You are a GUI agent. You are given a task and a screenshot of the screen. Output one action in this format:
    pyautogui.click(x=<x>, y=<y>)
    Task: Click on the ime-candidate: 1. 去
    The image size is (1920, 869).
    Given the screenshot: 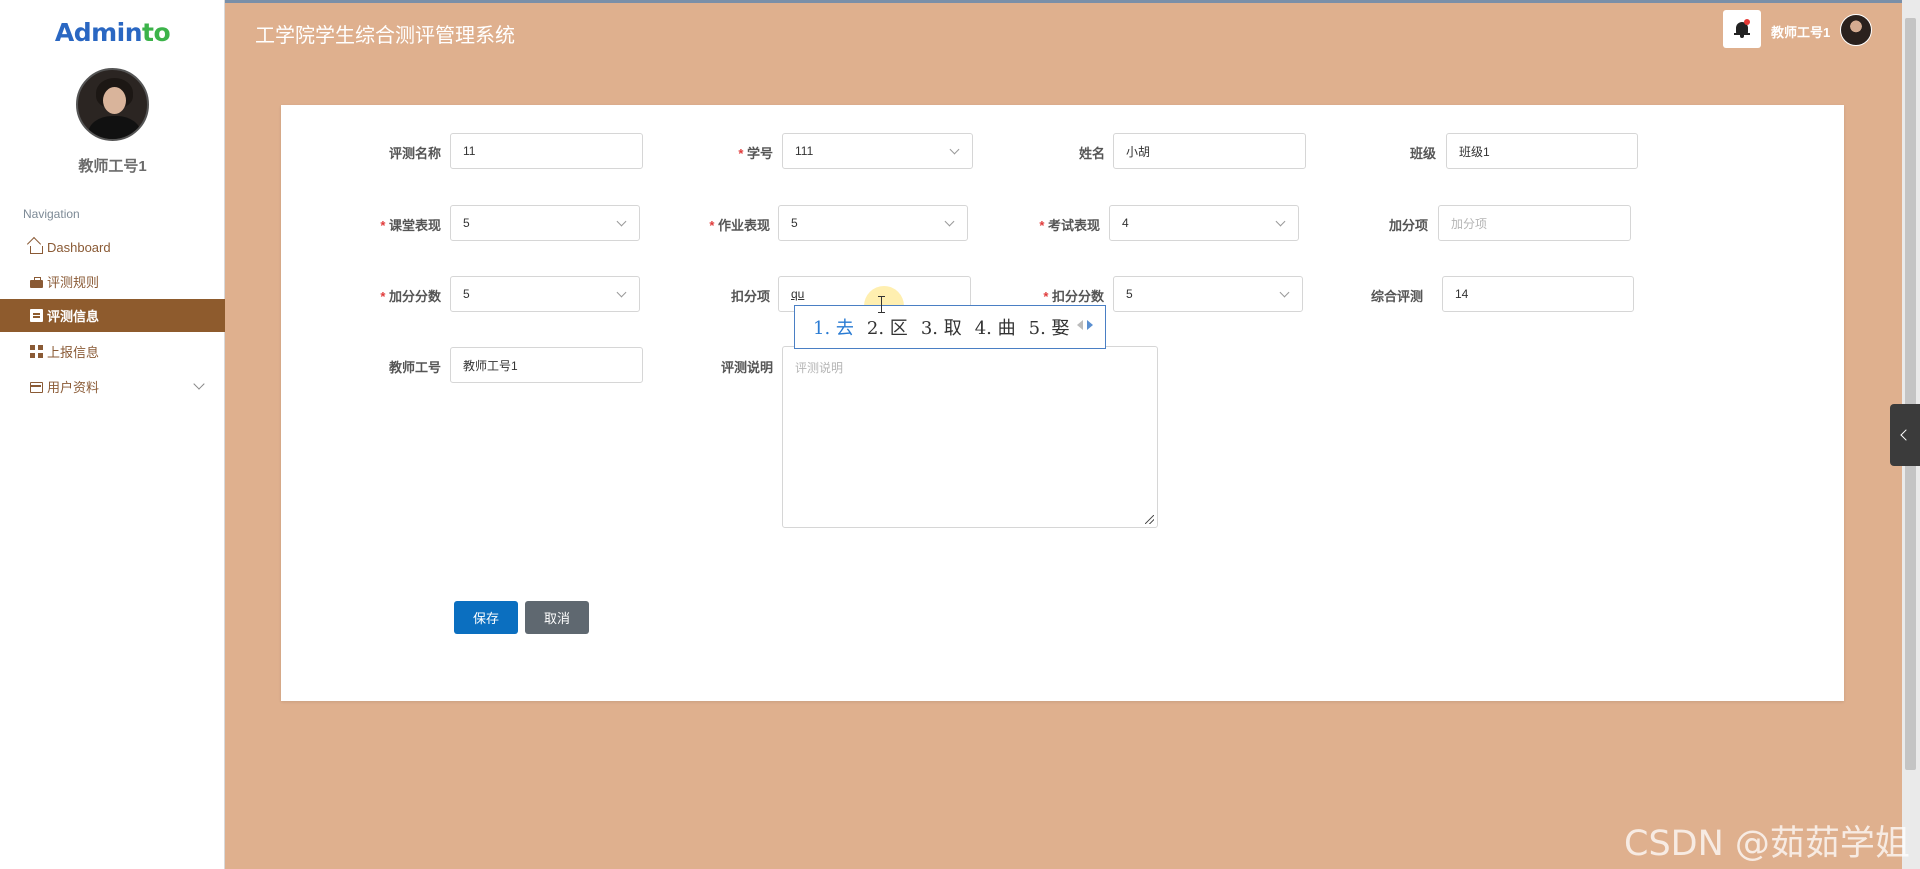 What is the action you would take?
    pyautogui.click(x=833, y=327)
    